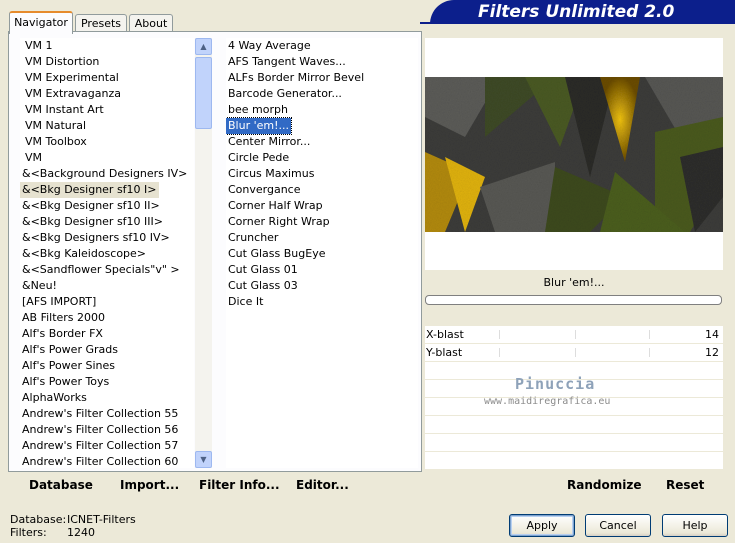  What do you see at coordinates (81, 532) in the screenshot?
I see `status-filters-value: 1240` at bounding box center [81, 532].